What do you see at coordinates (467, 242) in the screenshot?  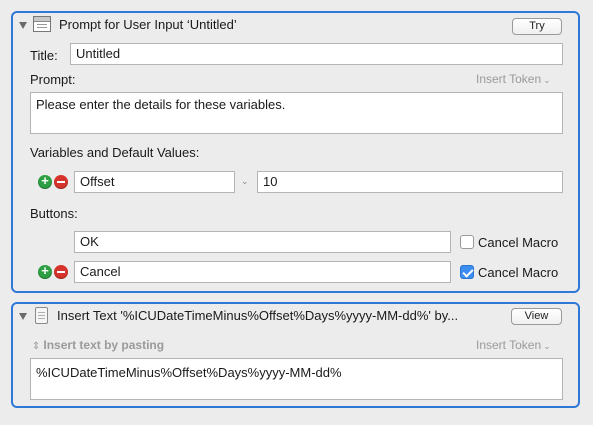 I see `cancel-macro-checkbox` at bounding box center [467, 242].